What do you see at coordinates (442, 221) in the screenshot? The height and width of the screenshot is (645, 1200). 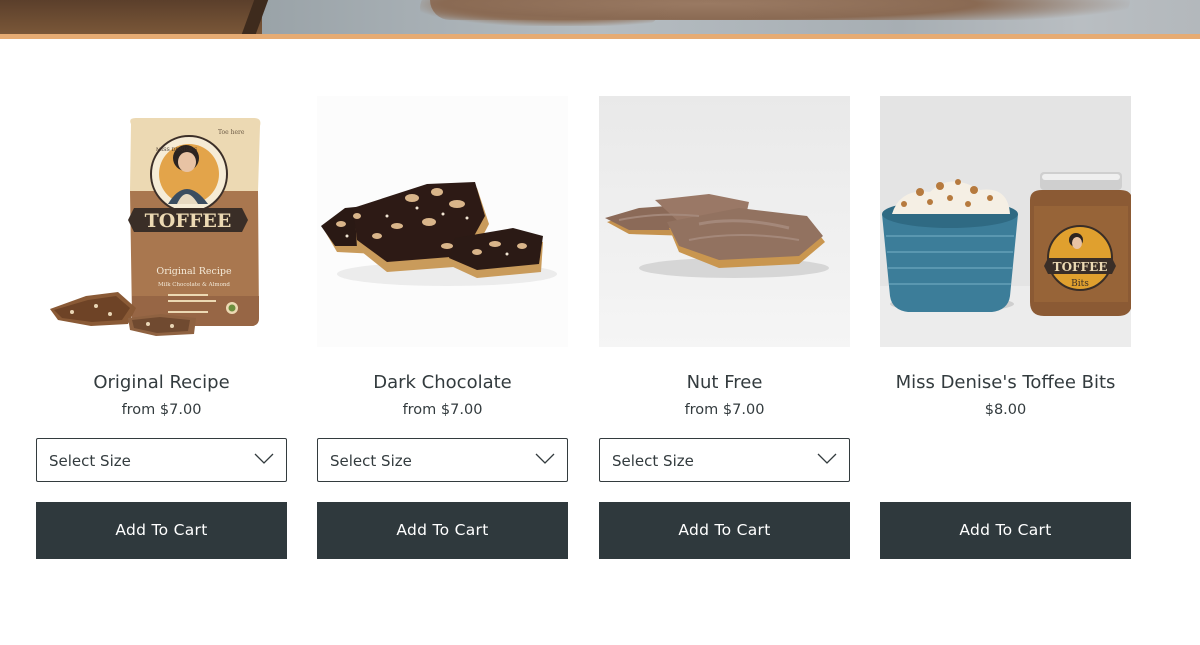 I see `product-image-dark-chocolate` at bounding box center [442, 221].